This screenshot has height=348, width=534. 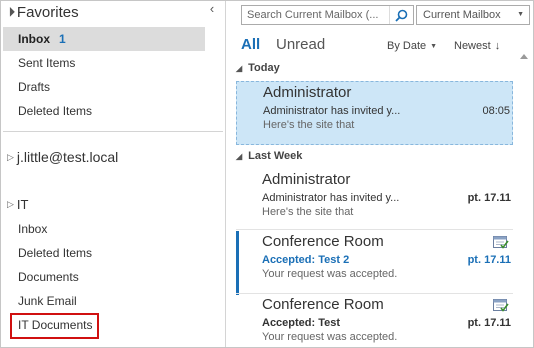 I want to click on group-header-today: ◢ Today, so click(x=258, y=68).